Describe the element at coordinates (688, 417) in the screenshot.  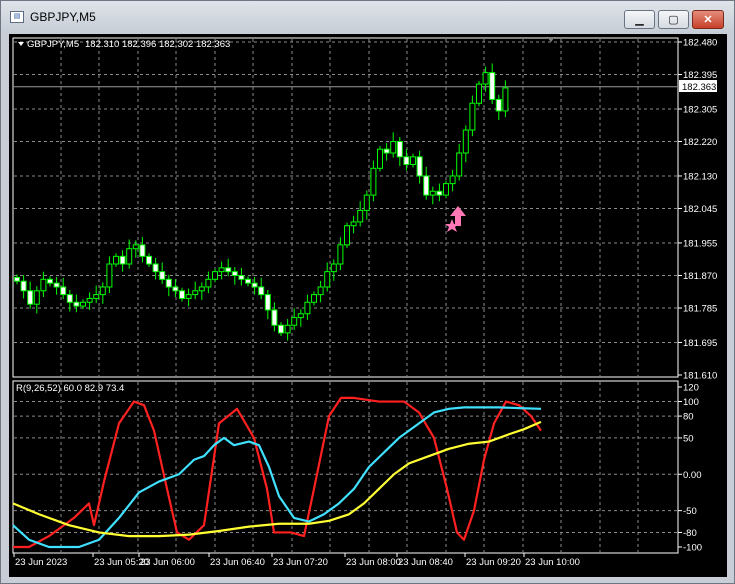
I see `indicator-axis-label: 80` at that location.